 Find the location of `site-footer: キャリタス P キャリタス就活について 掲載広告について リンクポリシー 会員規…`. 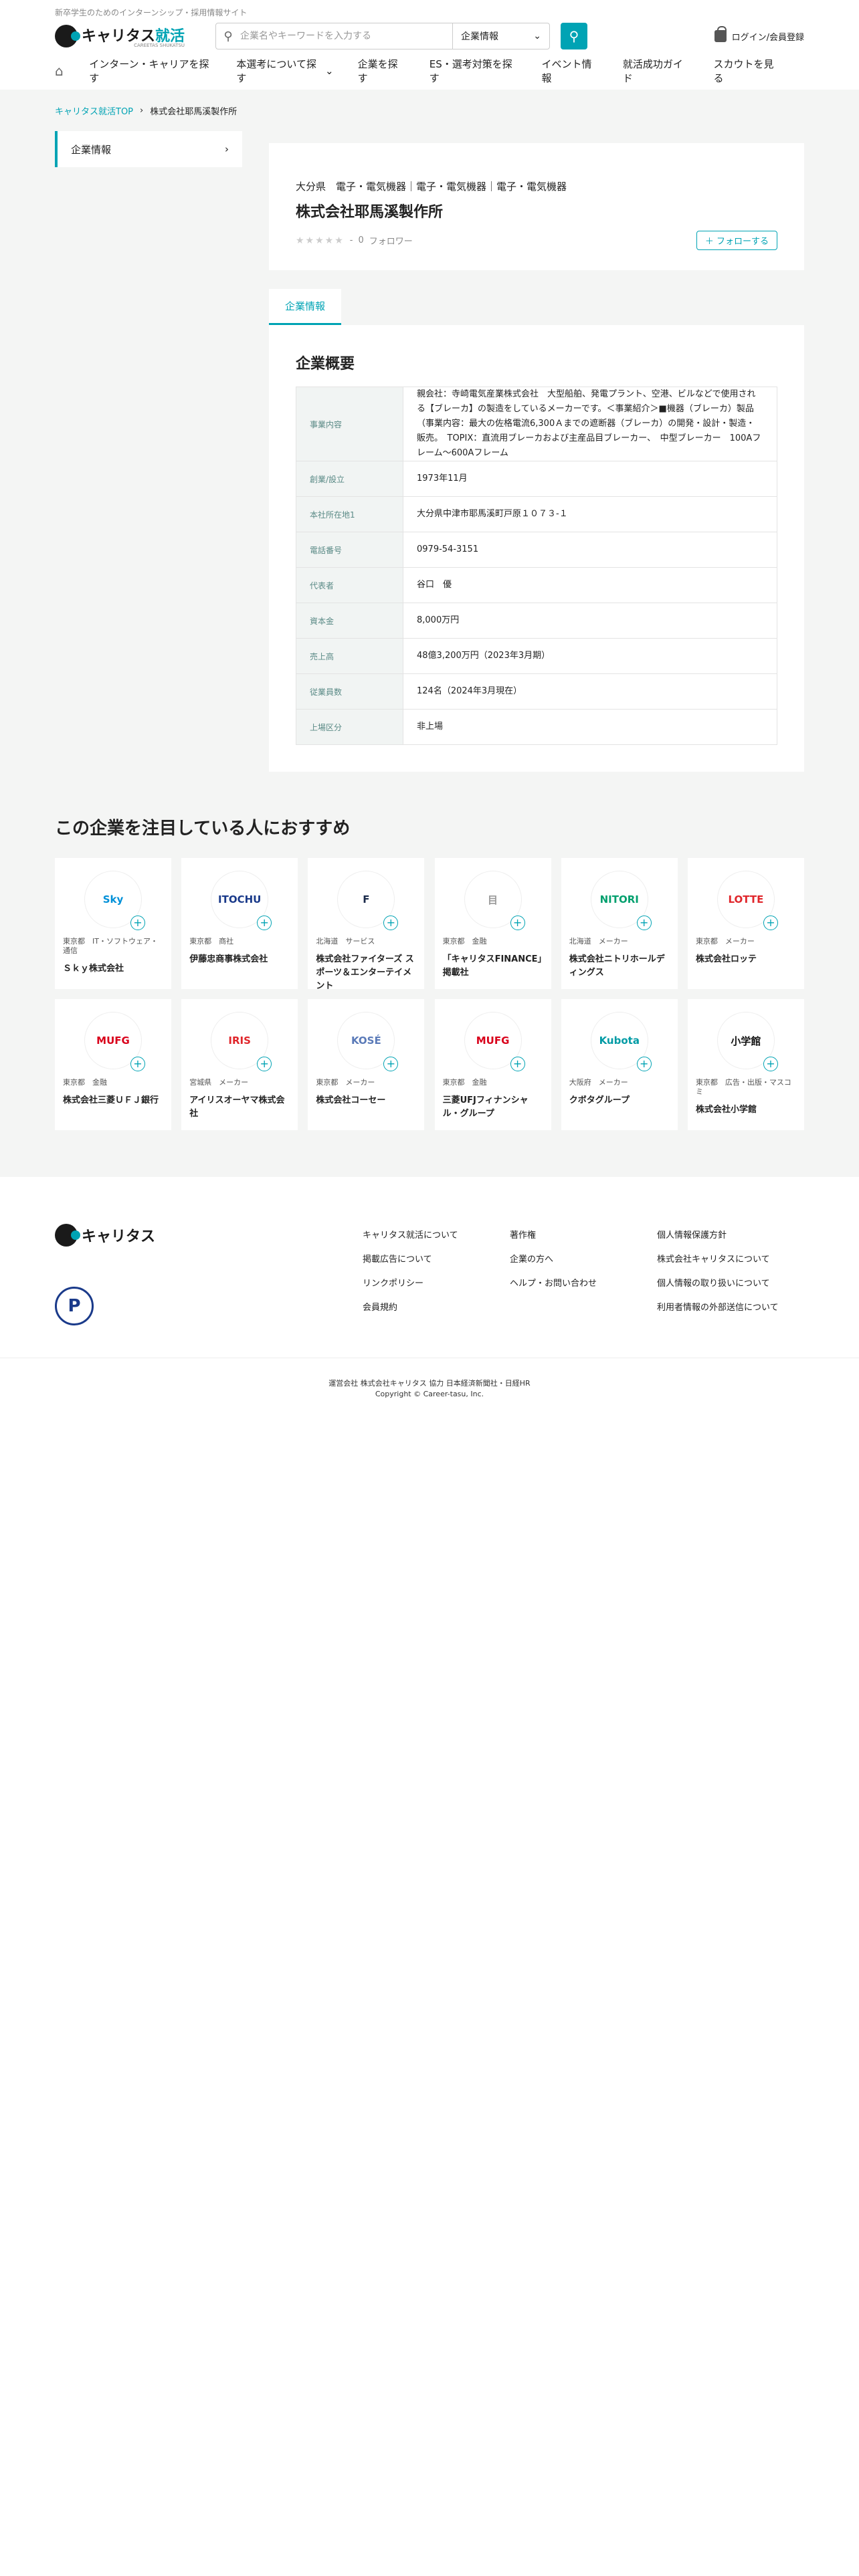

site-footer: キャリタス P キャリタス就活について 掲載広告について リンクポリシー 会員規… is located at coordinates (429, 1288).